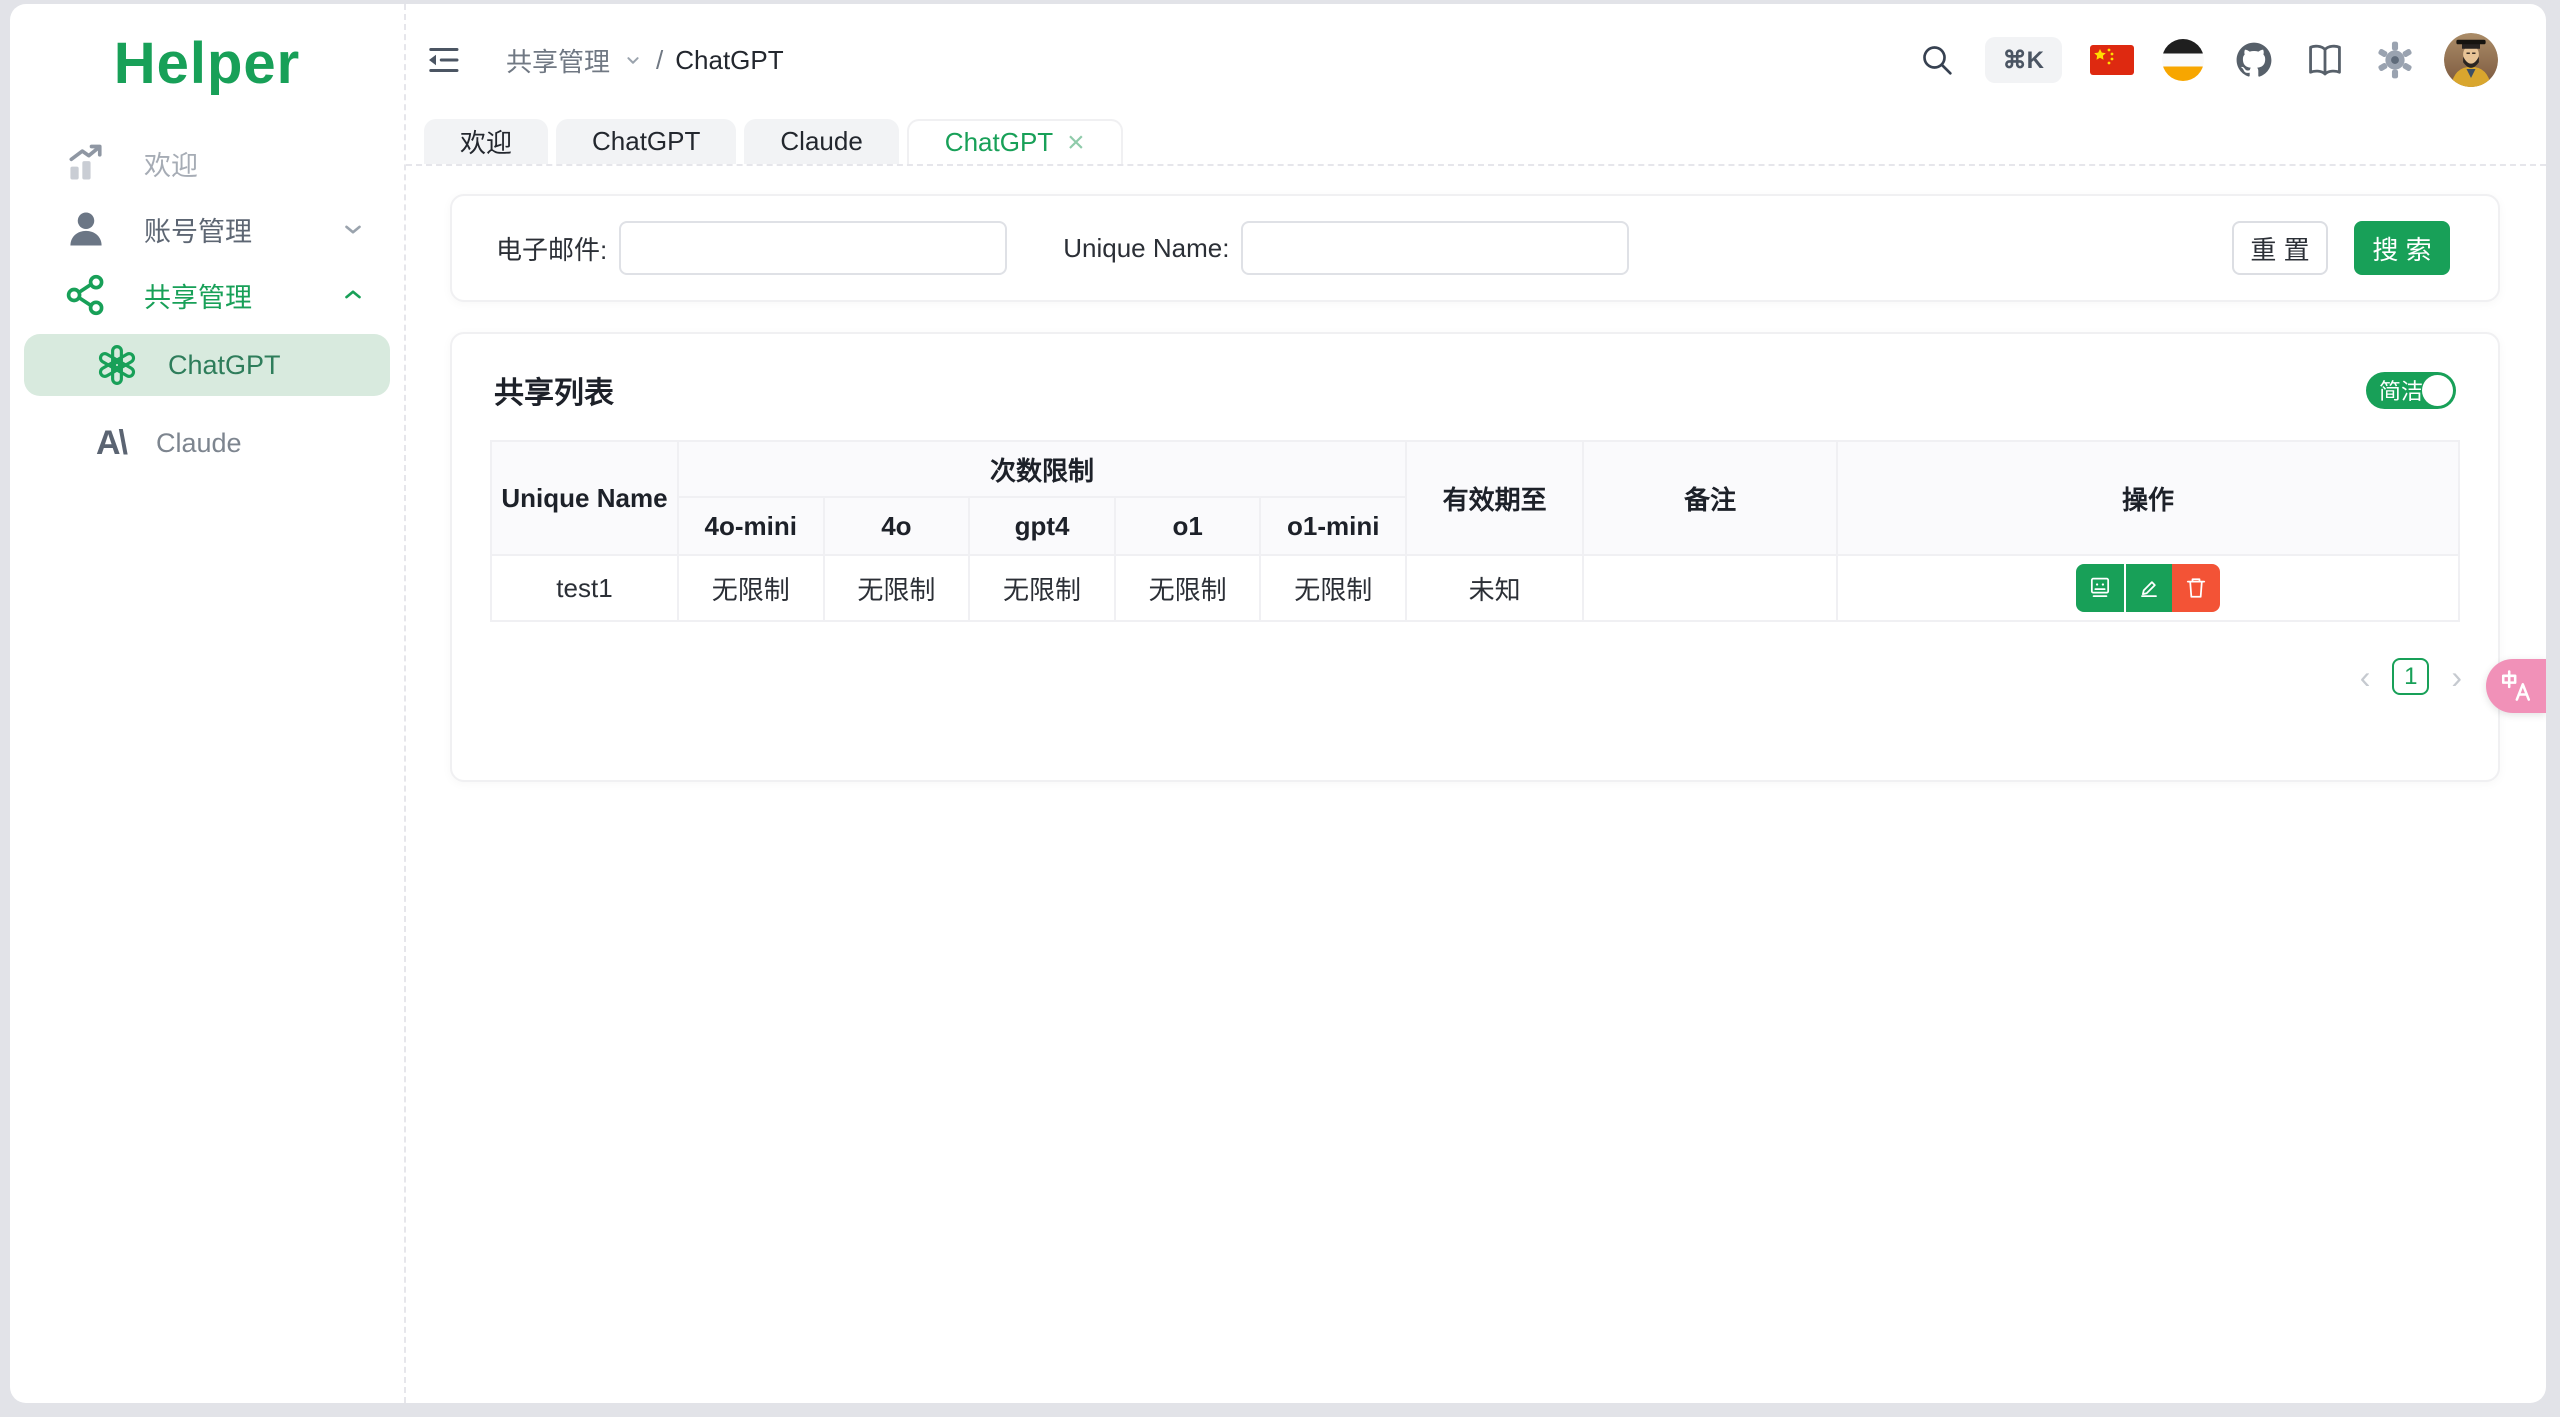 The height and width of the screenshot is (1417, 2560). What do you see at coordinates (86, 229) in the screenshot?
I see `user-icon` at bounding box center [86, 229].